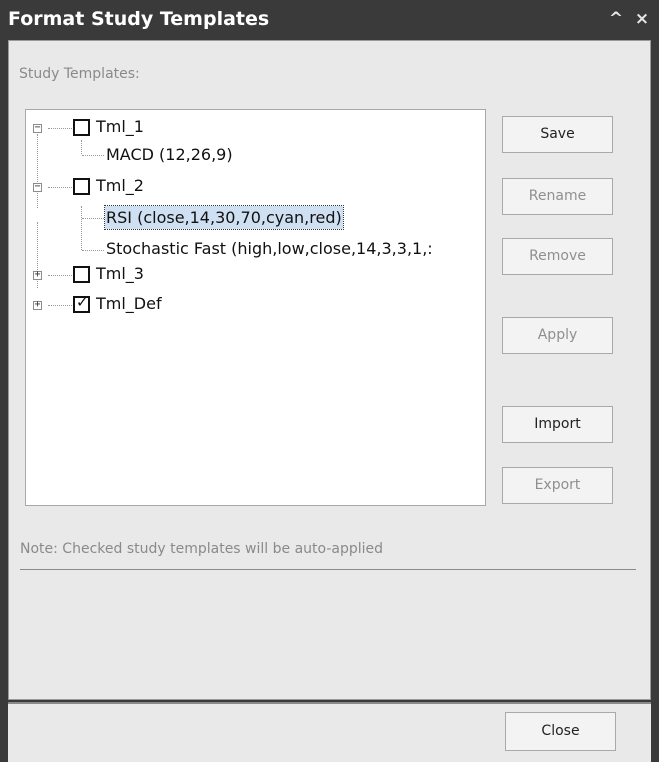 The height and width of the screenshot is (762, 659). What do you see at coordinates (560, 731) in the screenshot?
I see `close-button: Close` at bounding box center [560, 731].